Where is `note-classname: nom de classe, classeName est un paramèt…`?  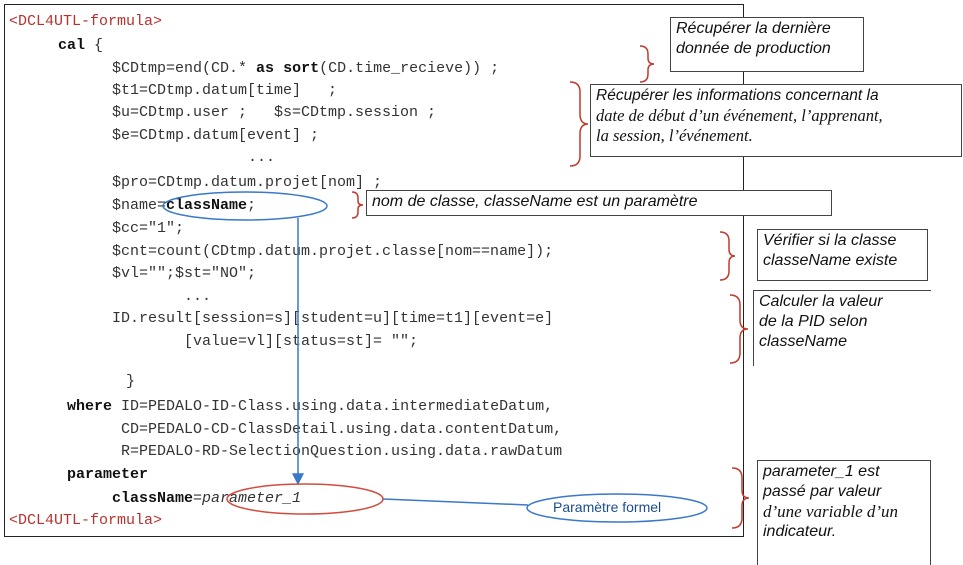 note-classname: nom de classe, classeName est un paramèt… is located at coordinates (599, 203).